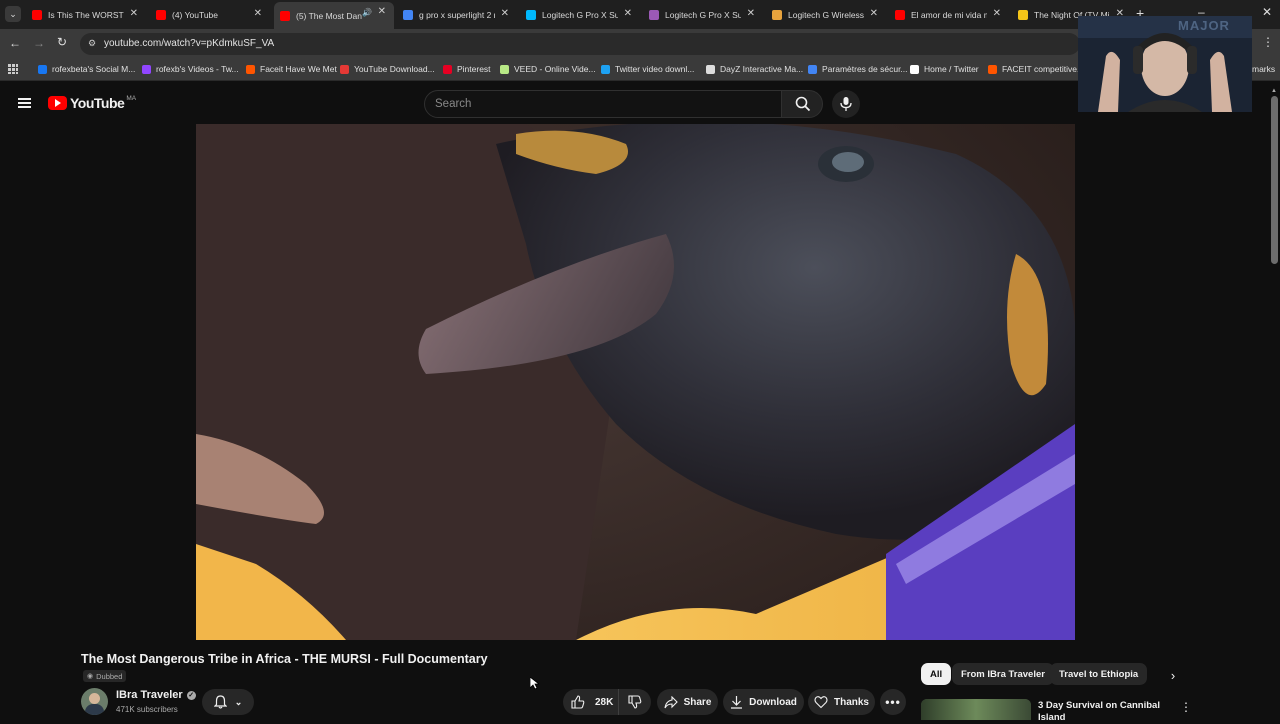  I want to click on thumbs-down-icon, so click(635, 702).